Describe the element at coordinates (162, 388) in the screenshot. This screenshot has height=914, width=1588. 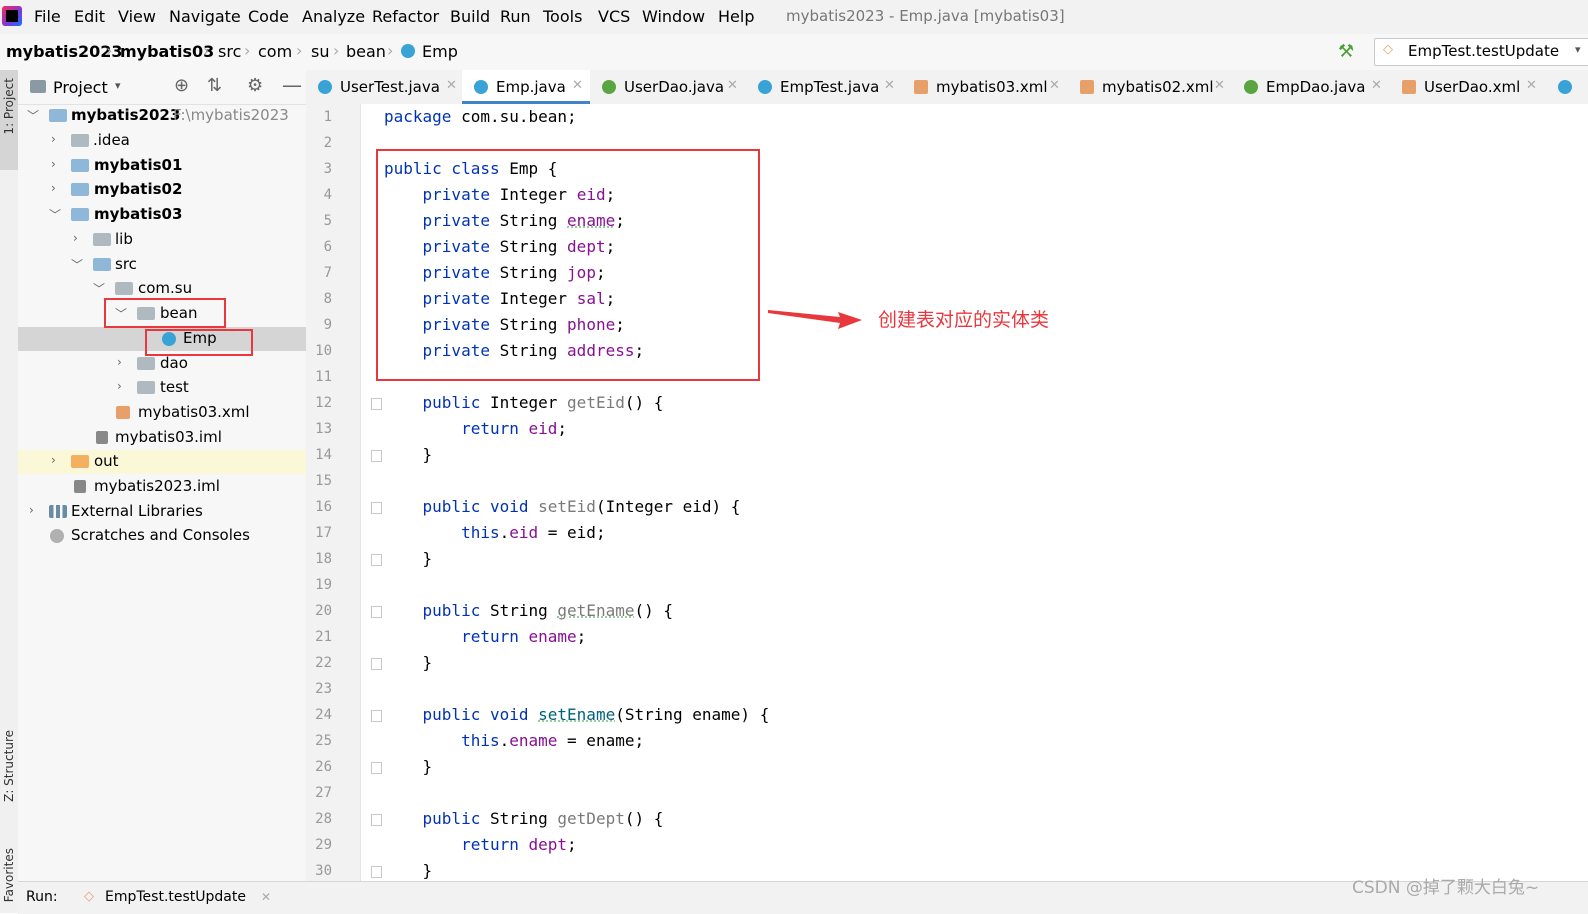
I see `tree-node-test: › test` at that location.